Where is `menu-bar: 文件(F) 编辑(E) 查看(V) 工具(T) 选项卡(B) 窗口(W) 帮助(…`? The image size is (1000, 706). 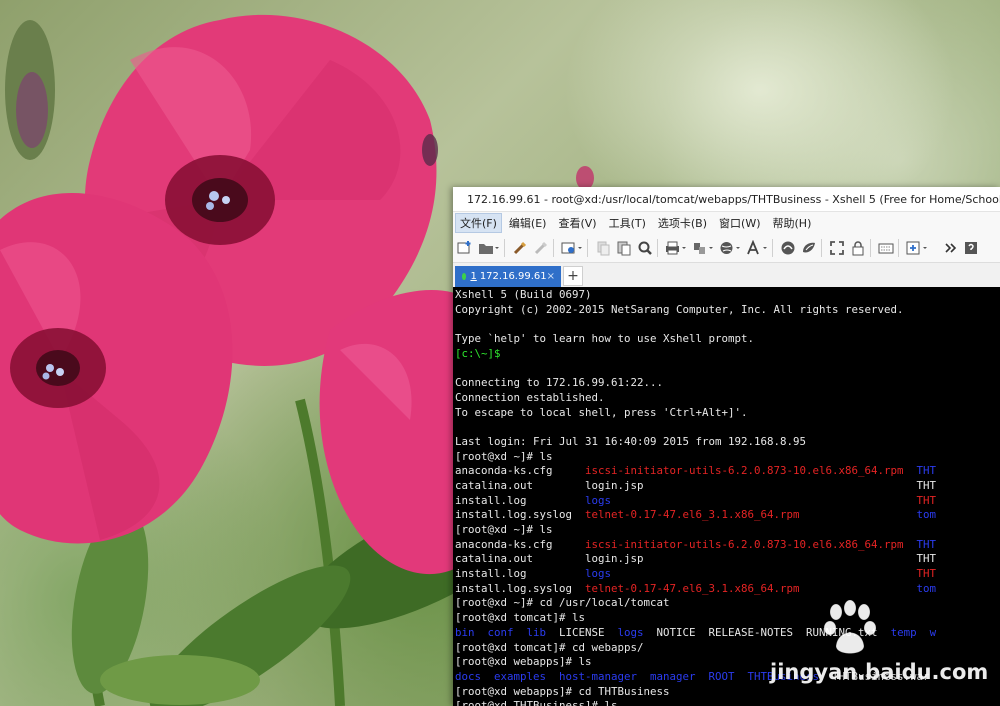
menu-bar: 文件(F) 编辑(E) 查看(V) 工具(T) 选项卡(B) 窗口(W) 帮助(… is located at coordinates (726, 223).